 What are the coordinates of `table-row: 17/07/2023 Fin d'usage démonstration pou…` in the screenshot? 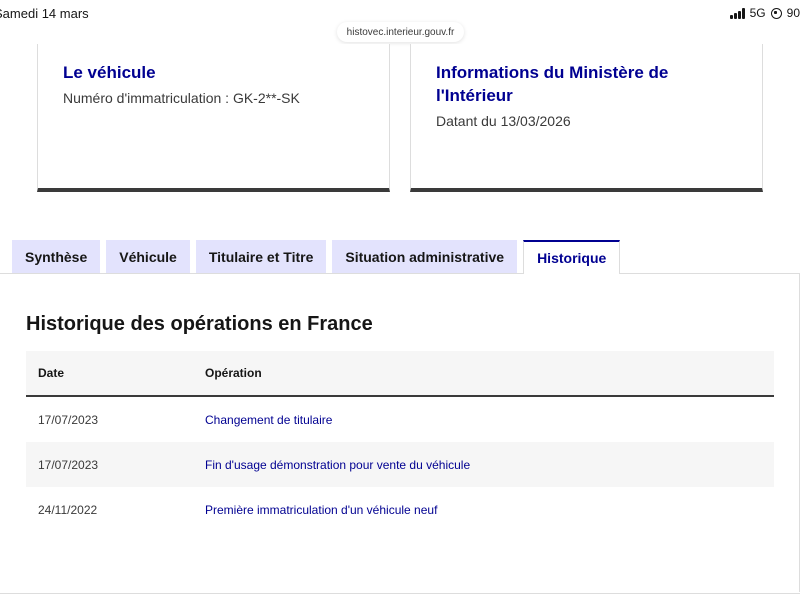 It's located at (400, 464).